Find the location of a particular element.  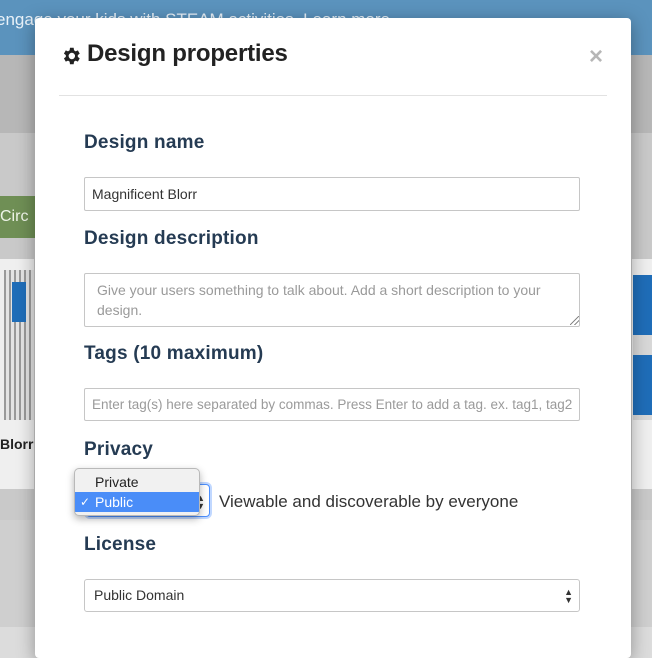

select-arrows-icon: ▲ ▼ is located at coordinates (568, 596).